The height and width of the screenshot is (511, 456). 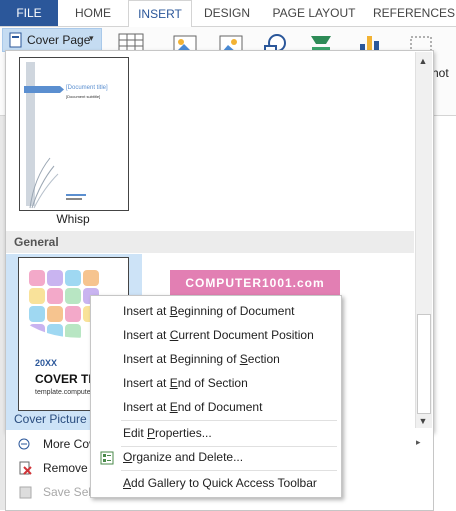 What do you see at coordinates (192, 407) in the screenshot?
I see `menu-item-insert-end-document: Insert at End of Document` at bounding box center [192, 407].